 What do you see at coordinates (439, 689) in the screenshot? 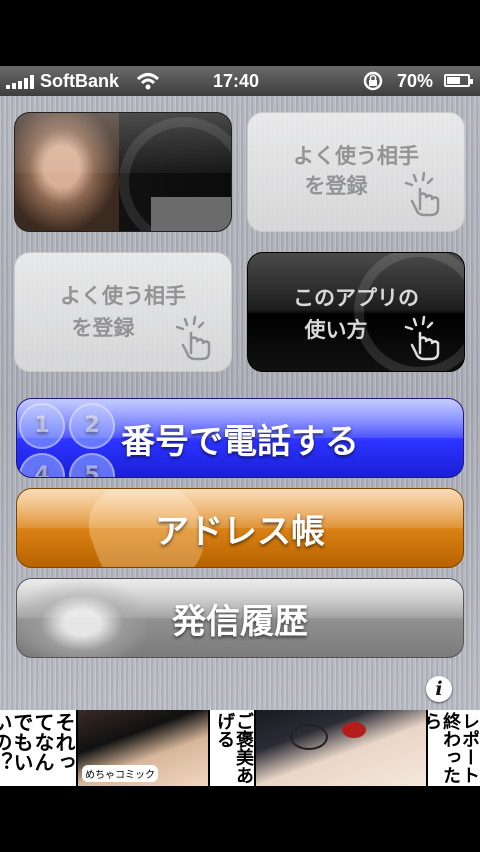
I see `info-icon: i` at bounding box center [439, 689].